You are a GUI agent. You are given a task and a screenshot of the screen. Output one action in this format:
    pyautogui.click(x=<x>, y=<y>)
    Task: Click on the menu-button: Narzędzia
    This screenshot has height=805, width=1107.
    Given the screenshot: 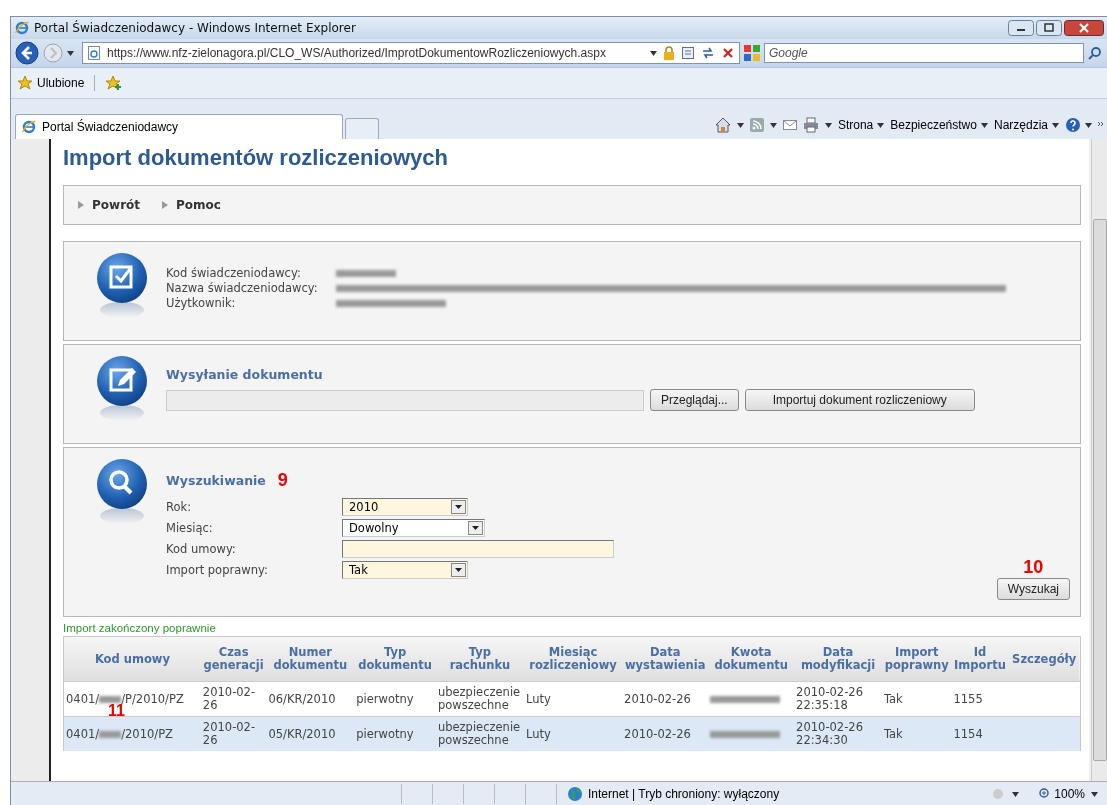 What is the action you would take?
    pyautogui.click(x=1026, y=125)
    